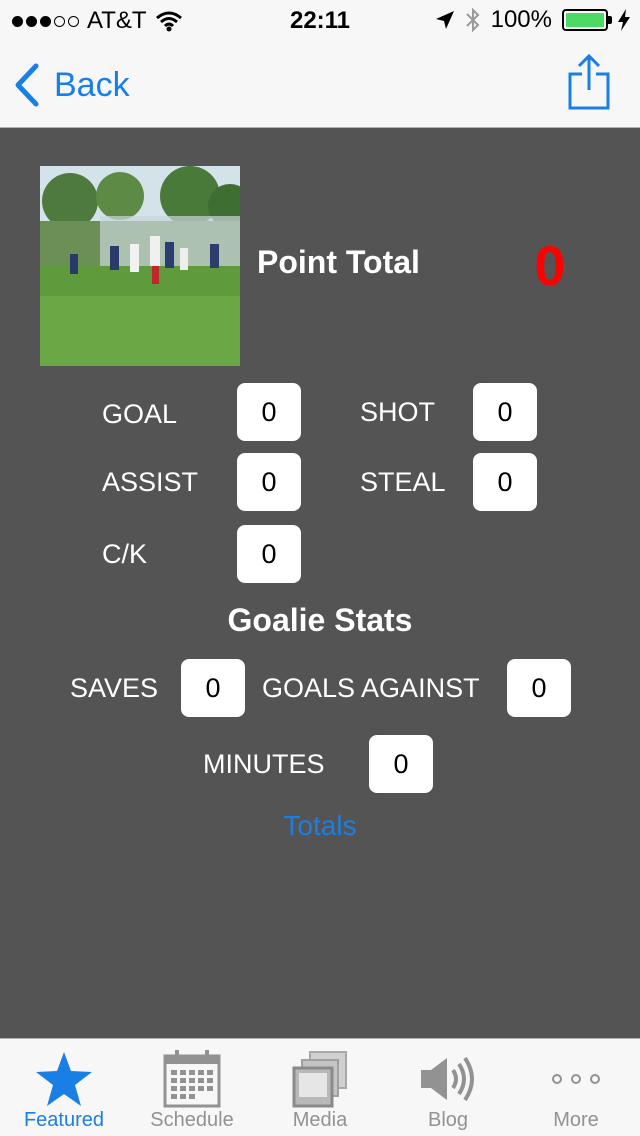 The image size is (640, 1136). What do you see at coordinates (444, 20) in the screenshot?
I see `location-arrow-icon` at bounding box center [444, 20].